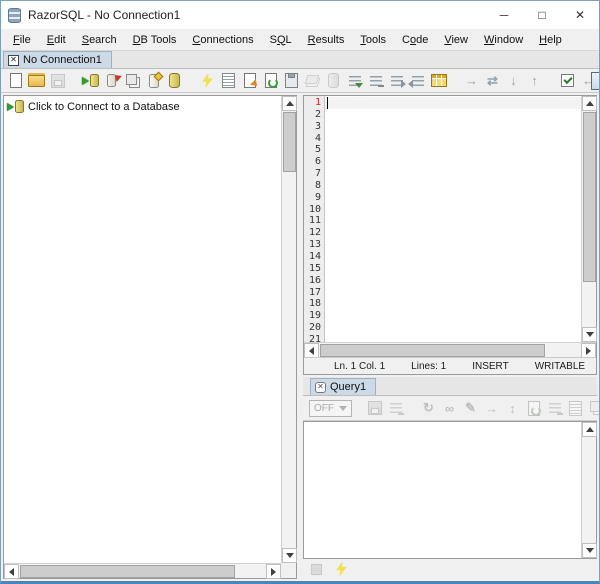 Image resolution: width=600 pixels, height=584 pixels. What do you see at coordinates (326, 40) in the screenshot?
I see `menu-item-results: Results` at bounding box center [326, 40].